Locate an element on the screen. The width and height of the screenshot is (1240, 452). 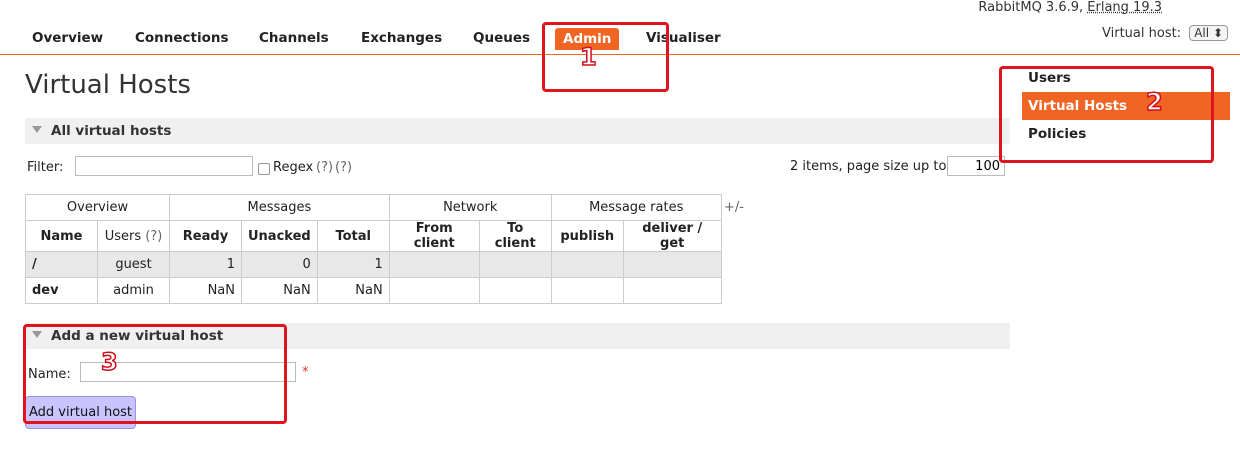
group-overview: Overview is located at coordinates (97, 207).